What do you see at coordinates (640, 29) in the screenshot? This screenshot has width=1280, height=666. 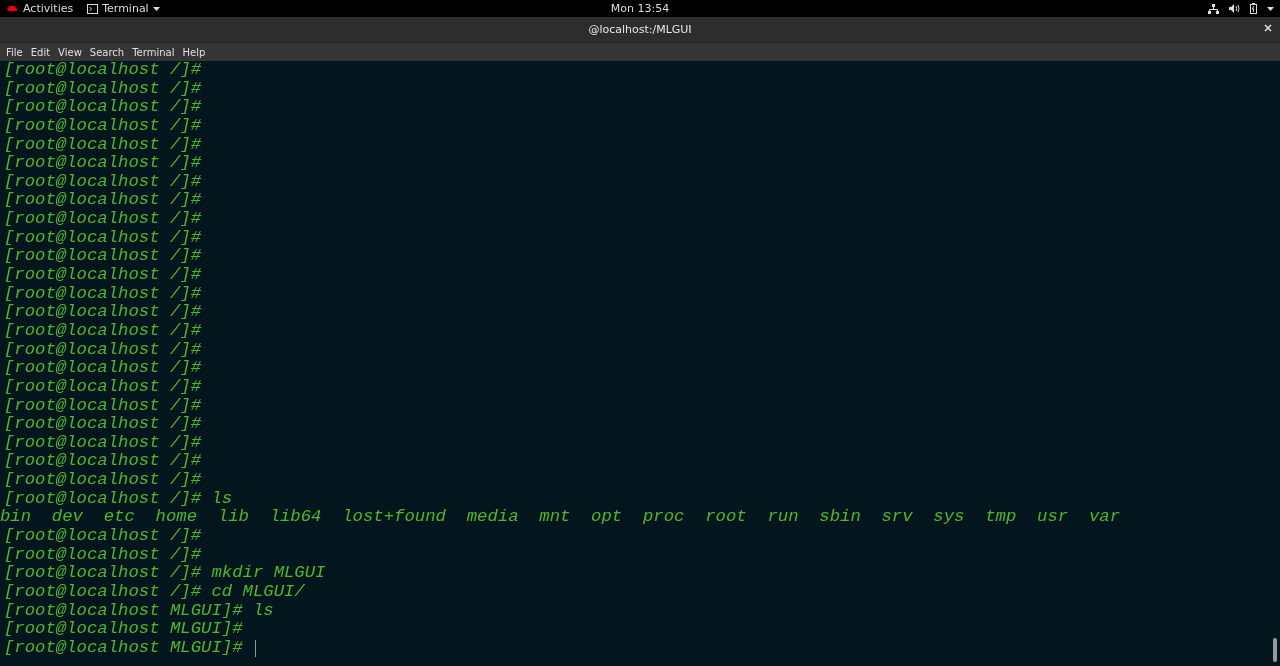 I see `window-title: @localhost:/MLGUI` at bounding box center [640, 29].